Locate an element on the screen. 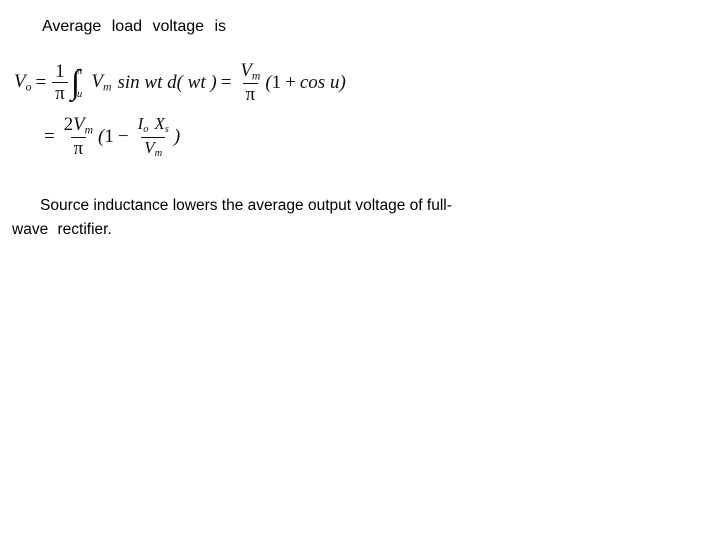 Image resolution: width=720 pixels, height=540 pixels. integral-icon: ∫ is located at coordinates (75, 83).